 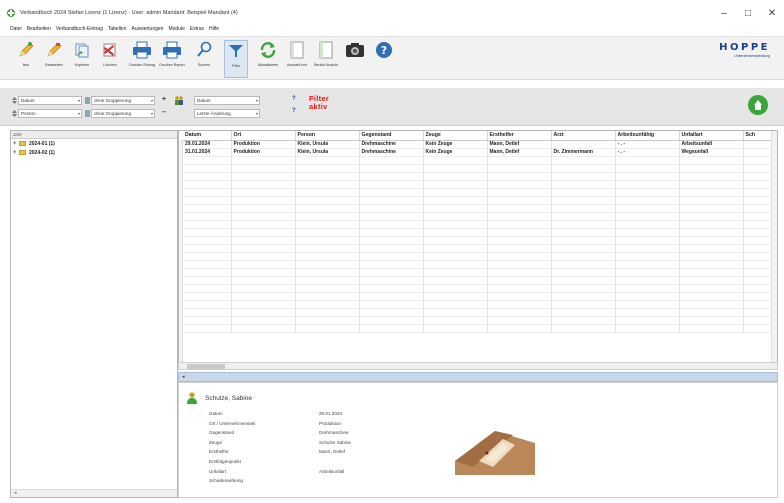 I want to click on grouping-select-2: ohne Gruppierung ▾, so click(x=123, y=113).